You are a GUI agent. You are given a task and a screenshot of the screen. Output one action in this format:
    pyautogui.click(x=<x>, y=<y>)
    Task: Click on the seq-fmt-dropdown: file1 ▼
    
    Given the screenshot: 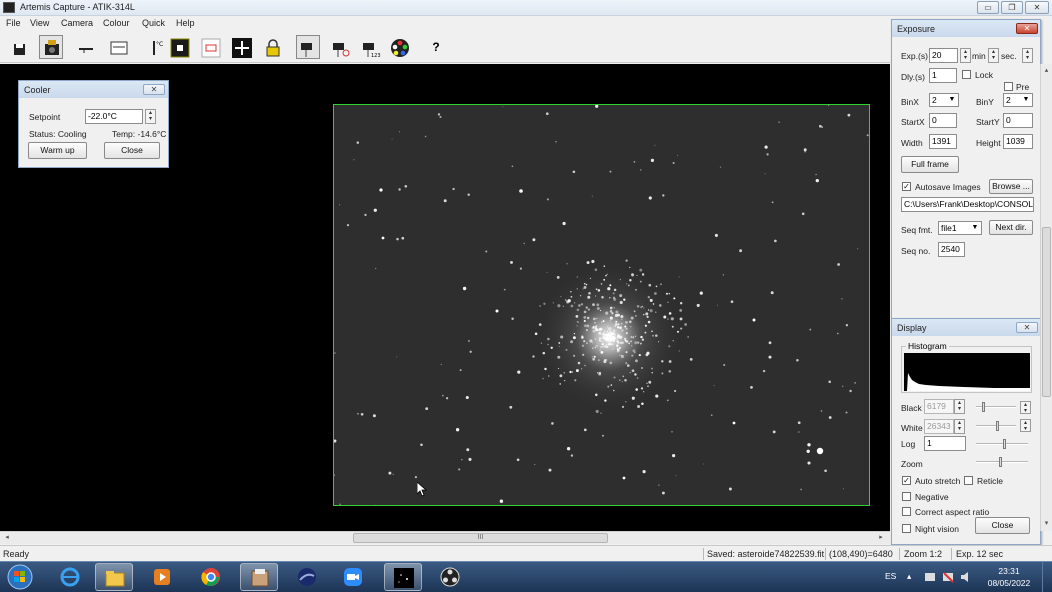 What is the action you would take?
    pyautogui.click(x=960, y=228)
    